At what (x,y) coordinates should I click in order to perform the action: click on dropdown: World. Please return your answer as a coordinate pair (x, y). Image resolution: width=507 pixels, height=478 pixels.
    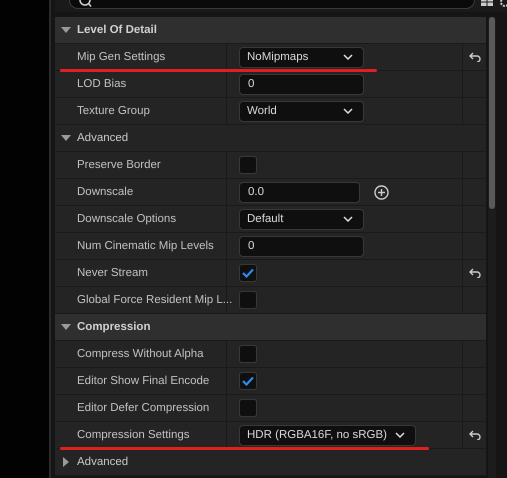
    Looking at the image, I should click on (301, 111).